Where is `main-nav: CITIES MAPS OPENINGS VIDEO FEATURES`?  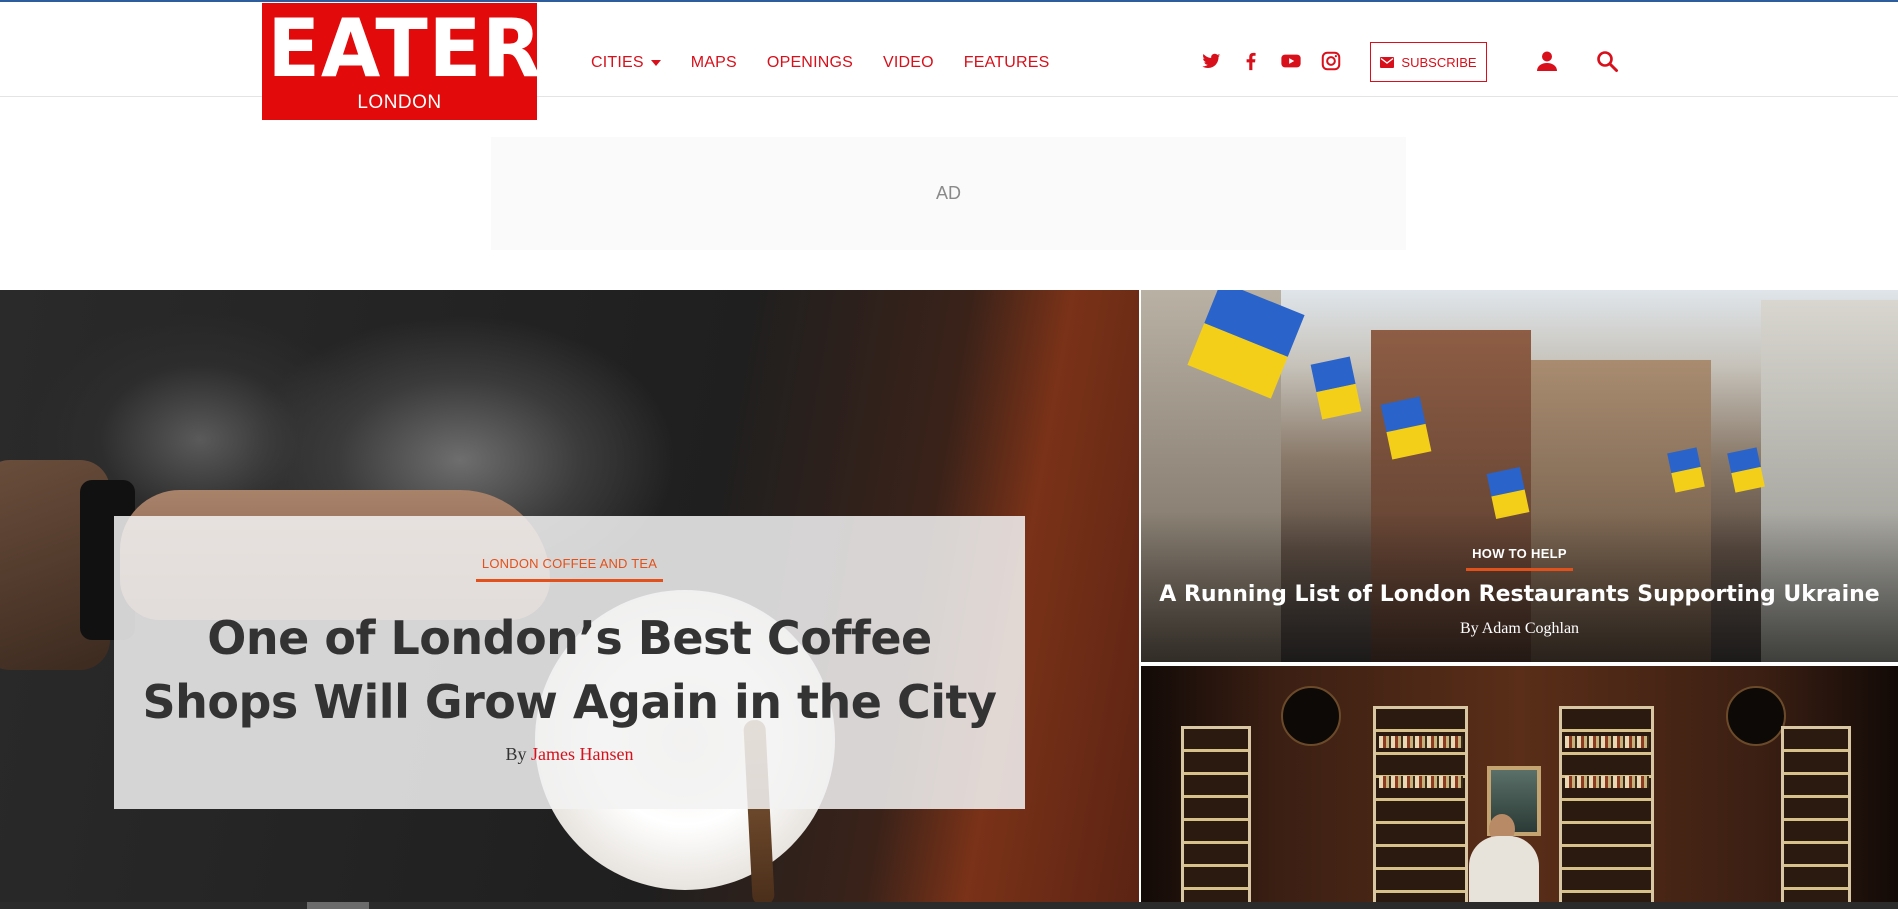 main-nav: CITIES MAPS OPENINGS VIDEO FEATURES is located at coordinates (835, 63).